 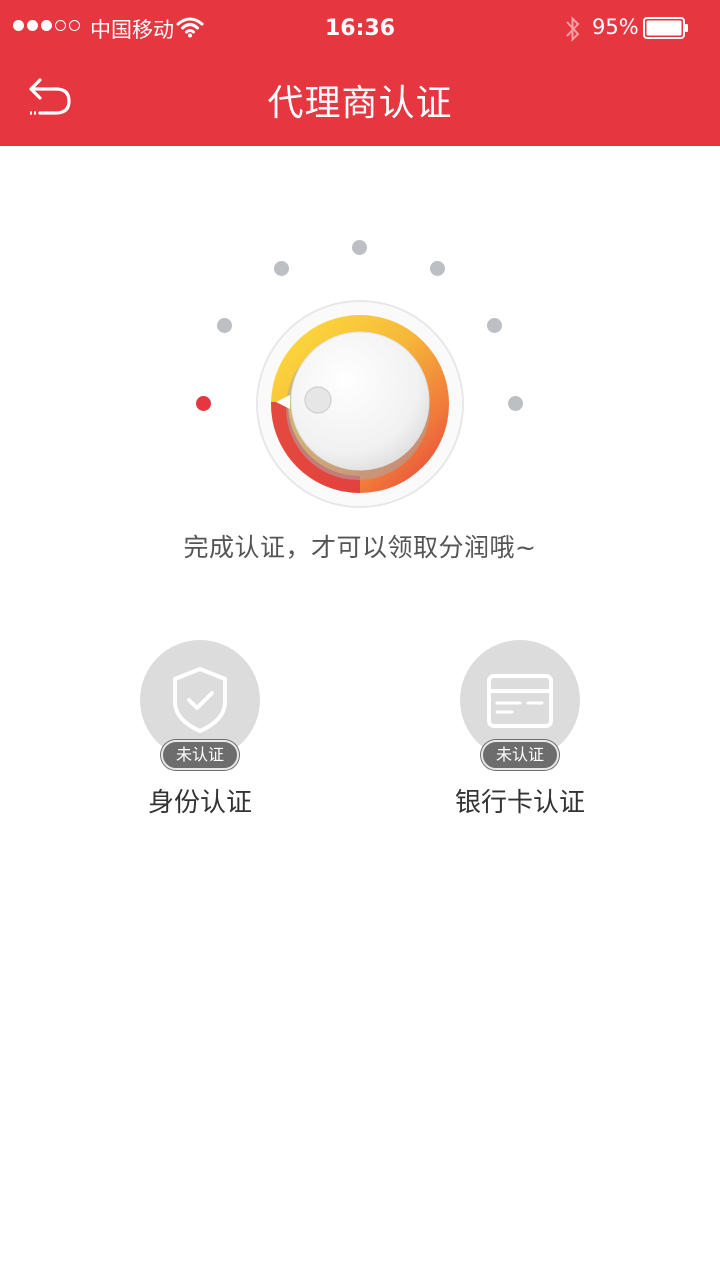 What do you see at coordinates (360, 404) in the screenshot?
I see `knob-icon` at bounding box center [360, 404].